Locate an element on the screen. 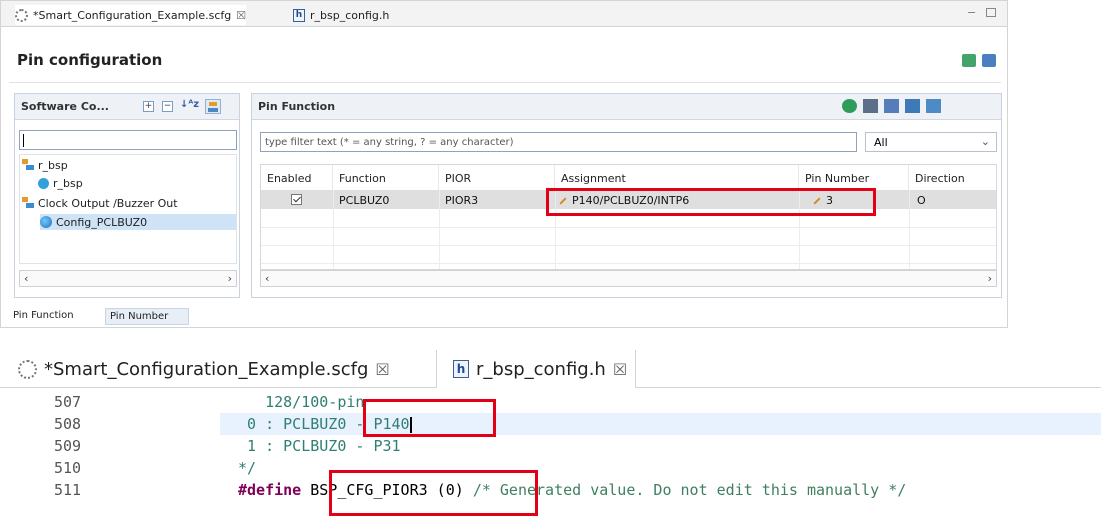 This screenshot has height=516, width=1101. tree-item-label: Clock Output /Buzzer Out is located at coordinates (108, 203).